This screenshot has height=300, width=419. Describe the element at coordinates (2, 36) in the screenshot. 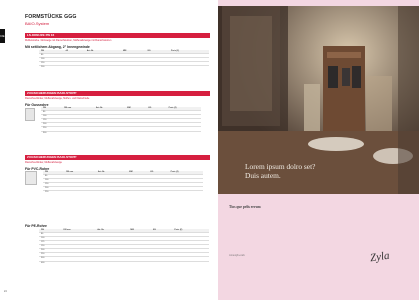

I see `side-tab: DE` at that location.